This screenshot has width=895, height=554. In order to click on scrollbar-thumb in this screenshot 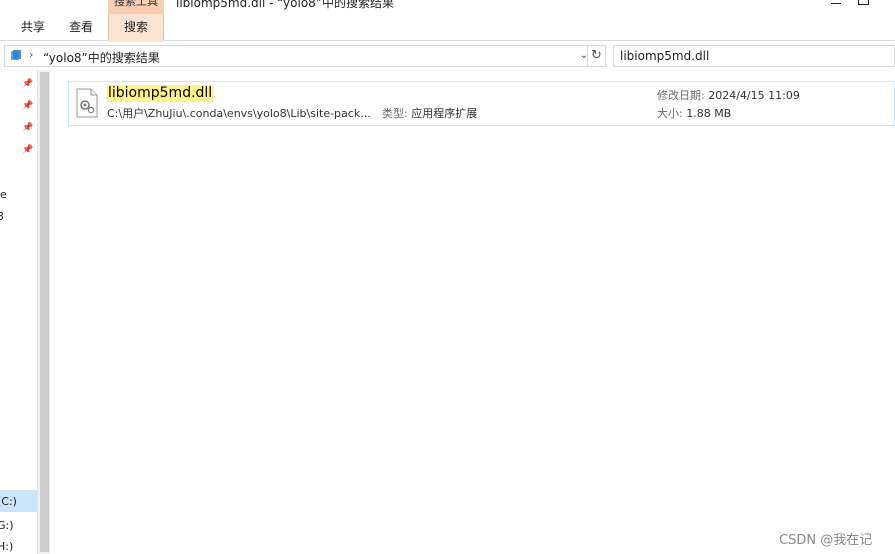, I will do `click(44, 312)`.